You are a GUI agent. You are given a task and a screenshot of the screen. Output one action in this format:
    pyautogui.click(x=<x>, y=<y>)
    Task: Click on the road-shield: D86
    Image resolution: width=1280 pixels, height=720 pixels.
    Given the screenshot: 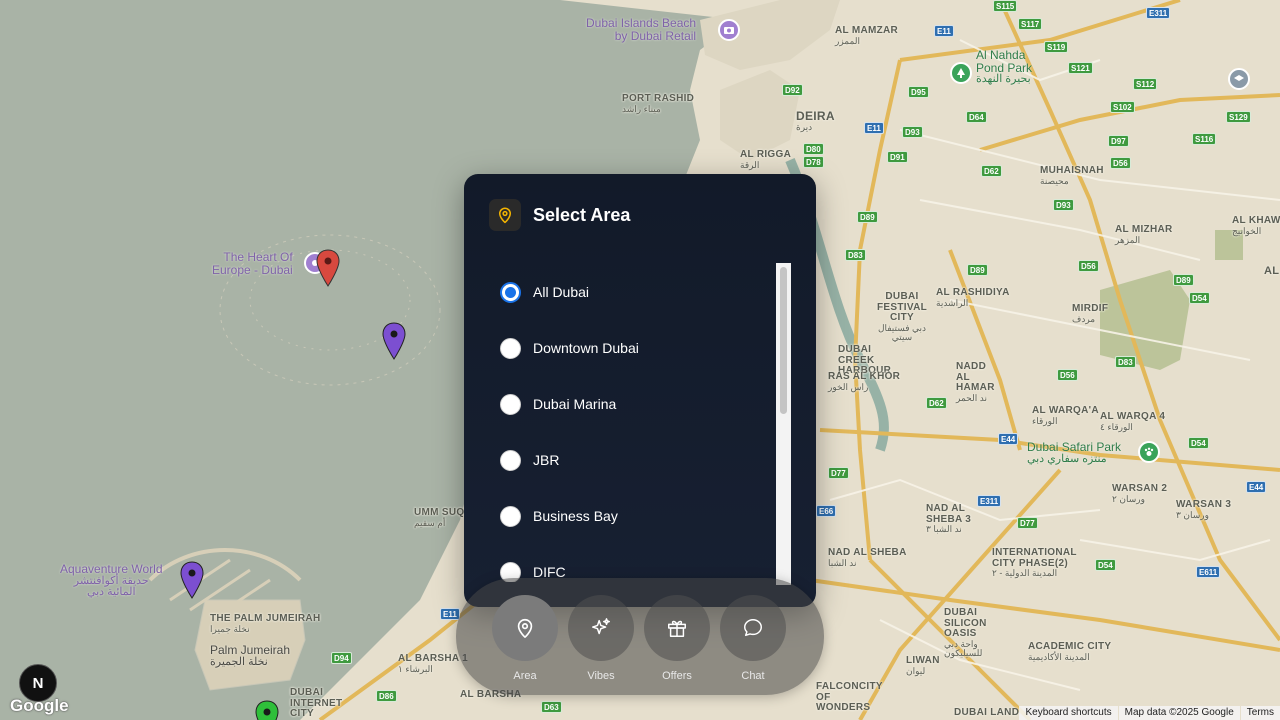 What is the action you would take?
    pyautogui.click(x=386, y=696)
    